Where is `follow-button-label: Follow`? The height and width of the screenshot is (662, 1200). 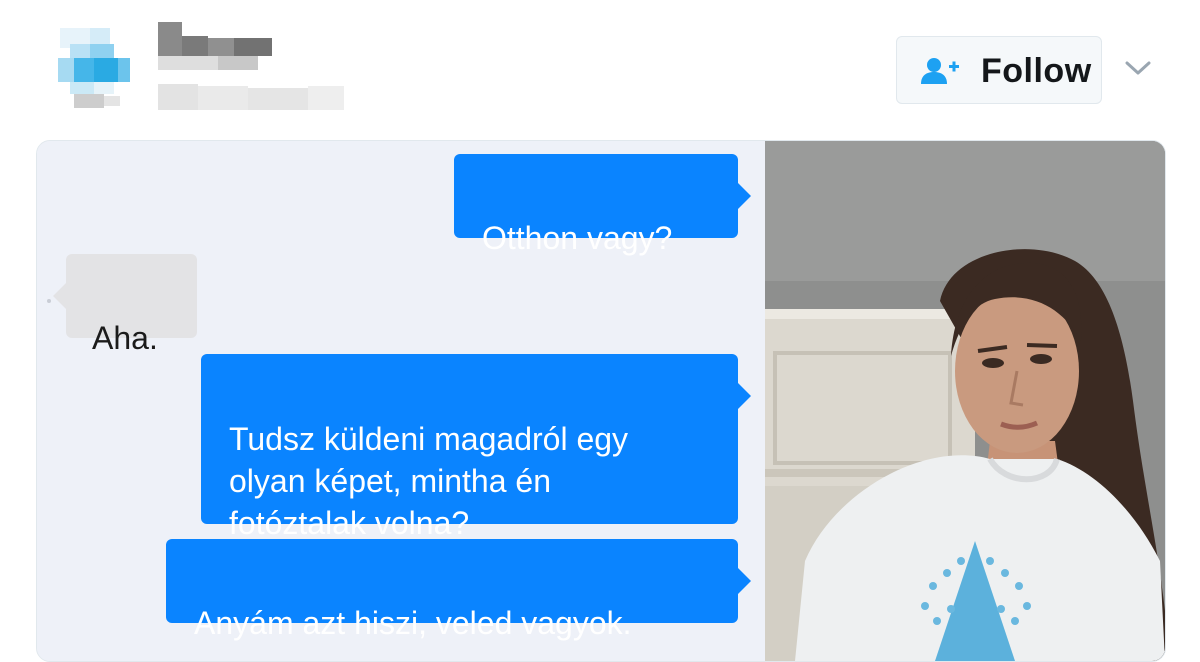
follow-button-label: Follow is located at coordinates (1036, 71).